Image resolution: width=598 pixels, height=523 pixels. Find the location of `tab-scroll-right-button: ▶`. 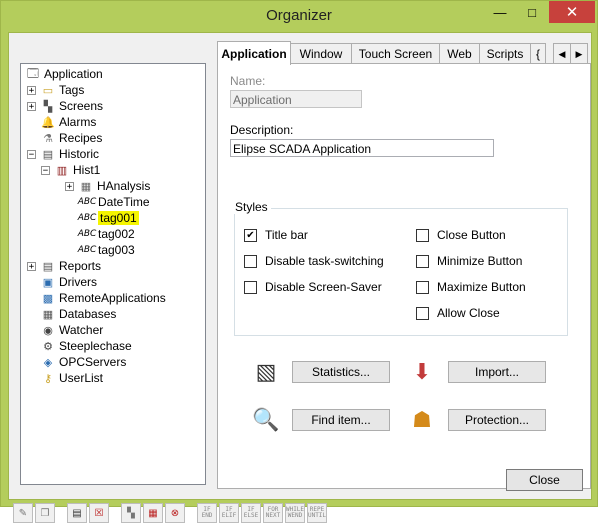

tab-scroll-right-button: ▶ is located at coordinates (579, 53).